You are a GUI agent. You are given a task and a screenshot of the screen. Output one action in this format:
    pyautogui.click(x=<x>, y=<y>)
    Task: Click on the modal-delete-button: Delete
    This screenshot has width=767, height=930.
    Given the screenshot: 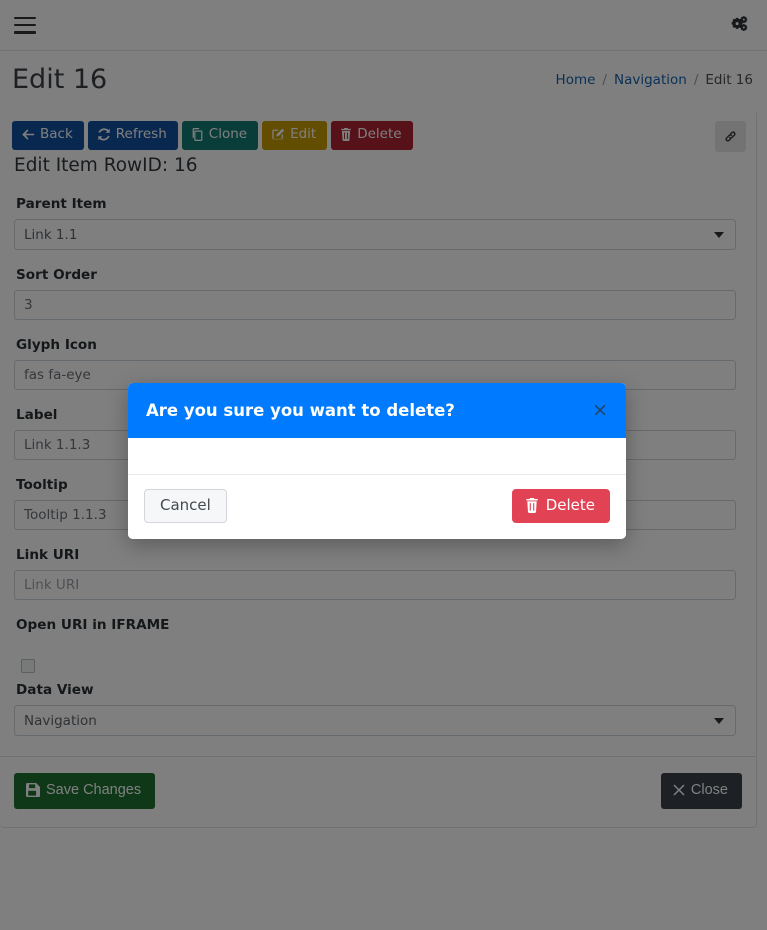 What is the action you would take?
    pyautogui.click(x=560, y=506)
    